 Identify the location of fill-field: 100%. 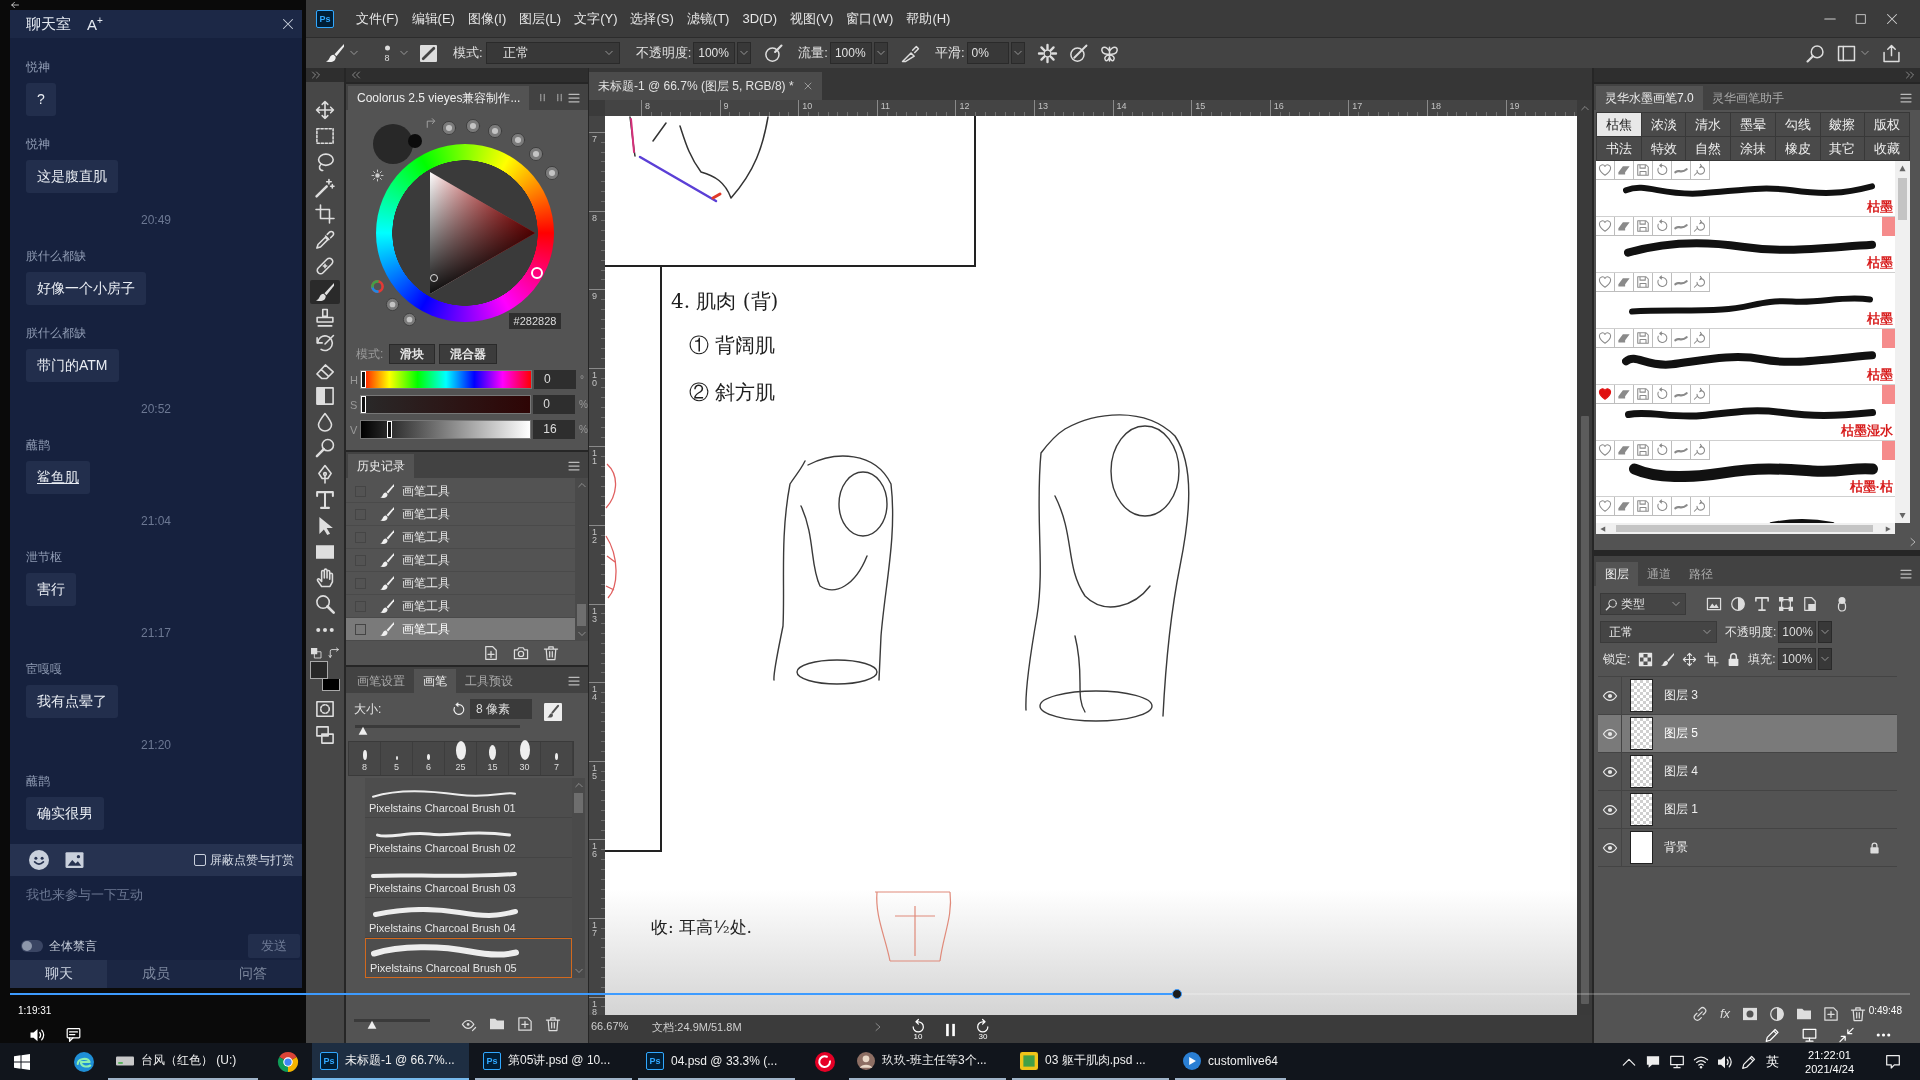
(1796, 659).